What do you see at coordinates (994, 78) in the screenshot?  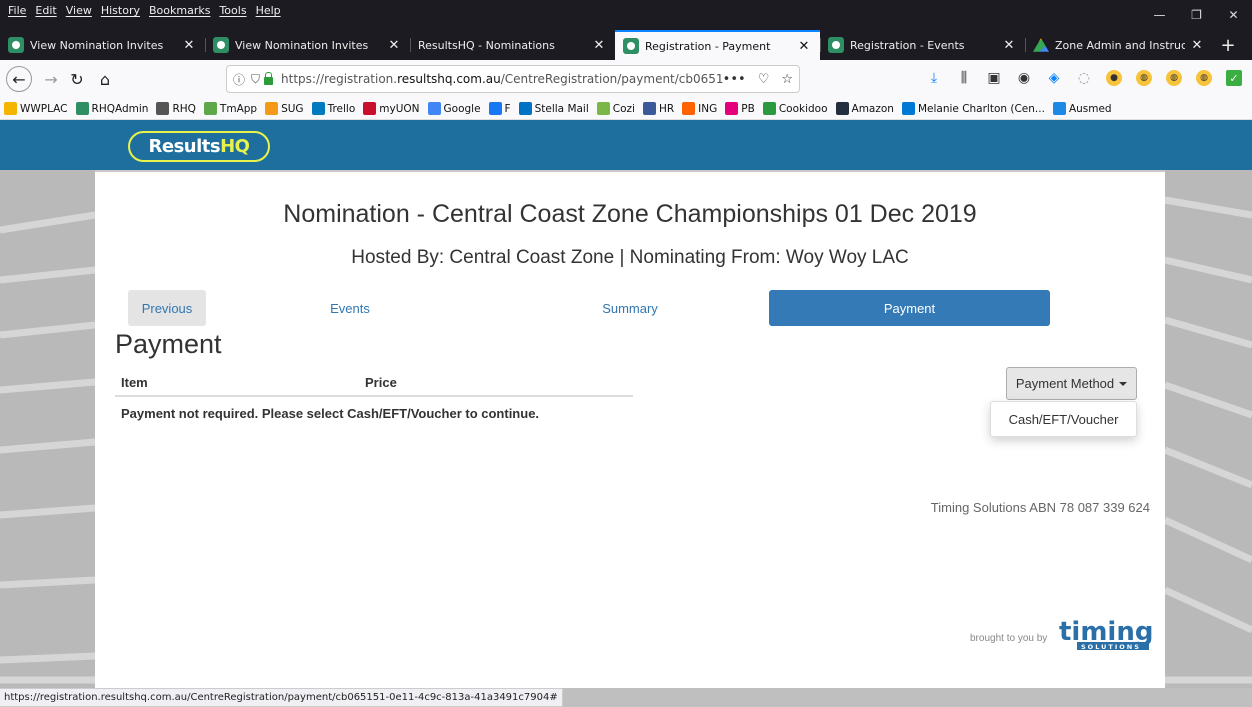 I see `sidebar-icon: ▣` at bounding box center [994, 78].